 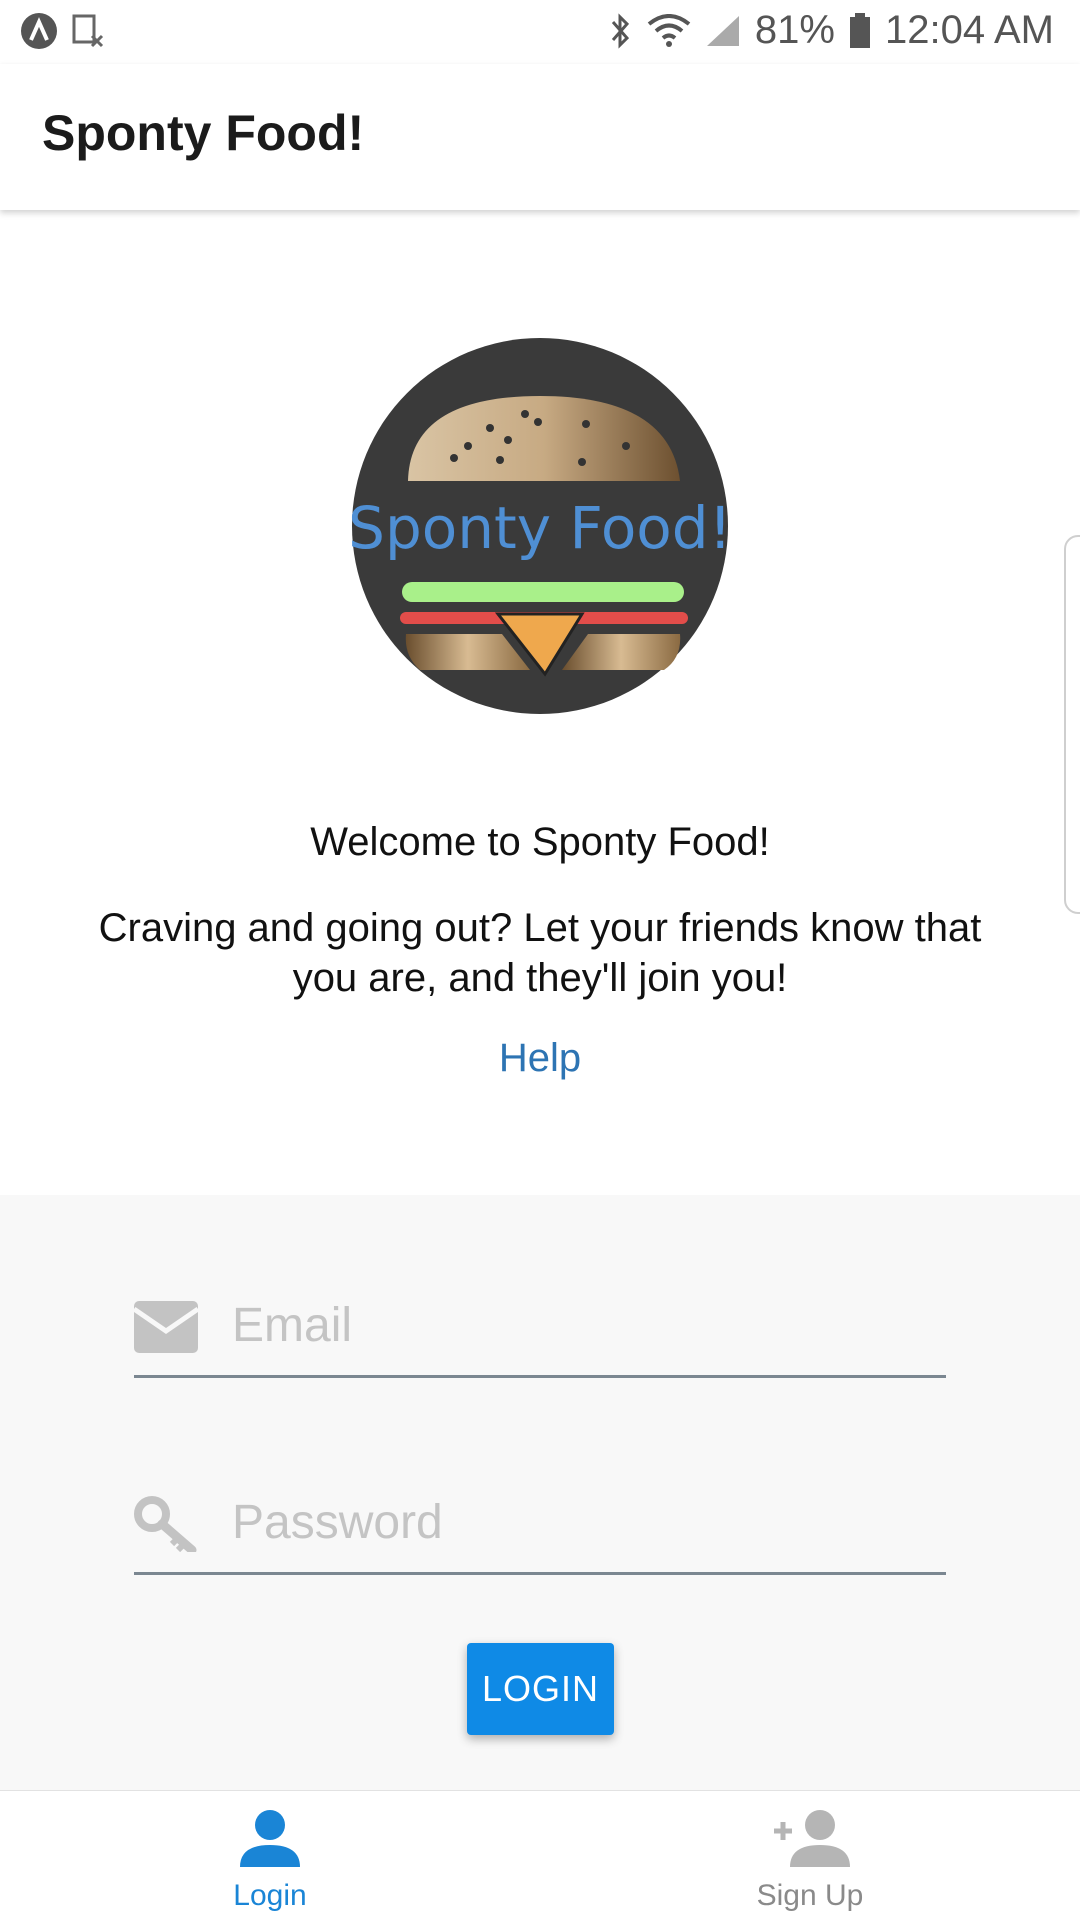 I want to click on app-title: Sponty Food!, so click(x=203, y=133).